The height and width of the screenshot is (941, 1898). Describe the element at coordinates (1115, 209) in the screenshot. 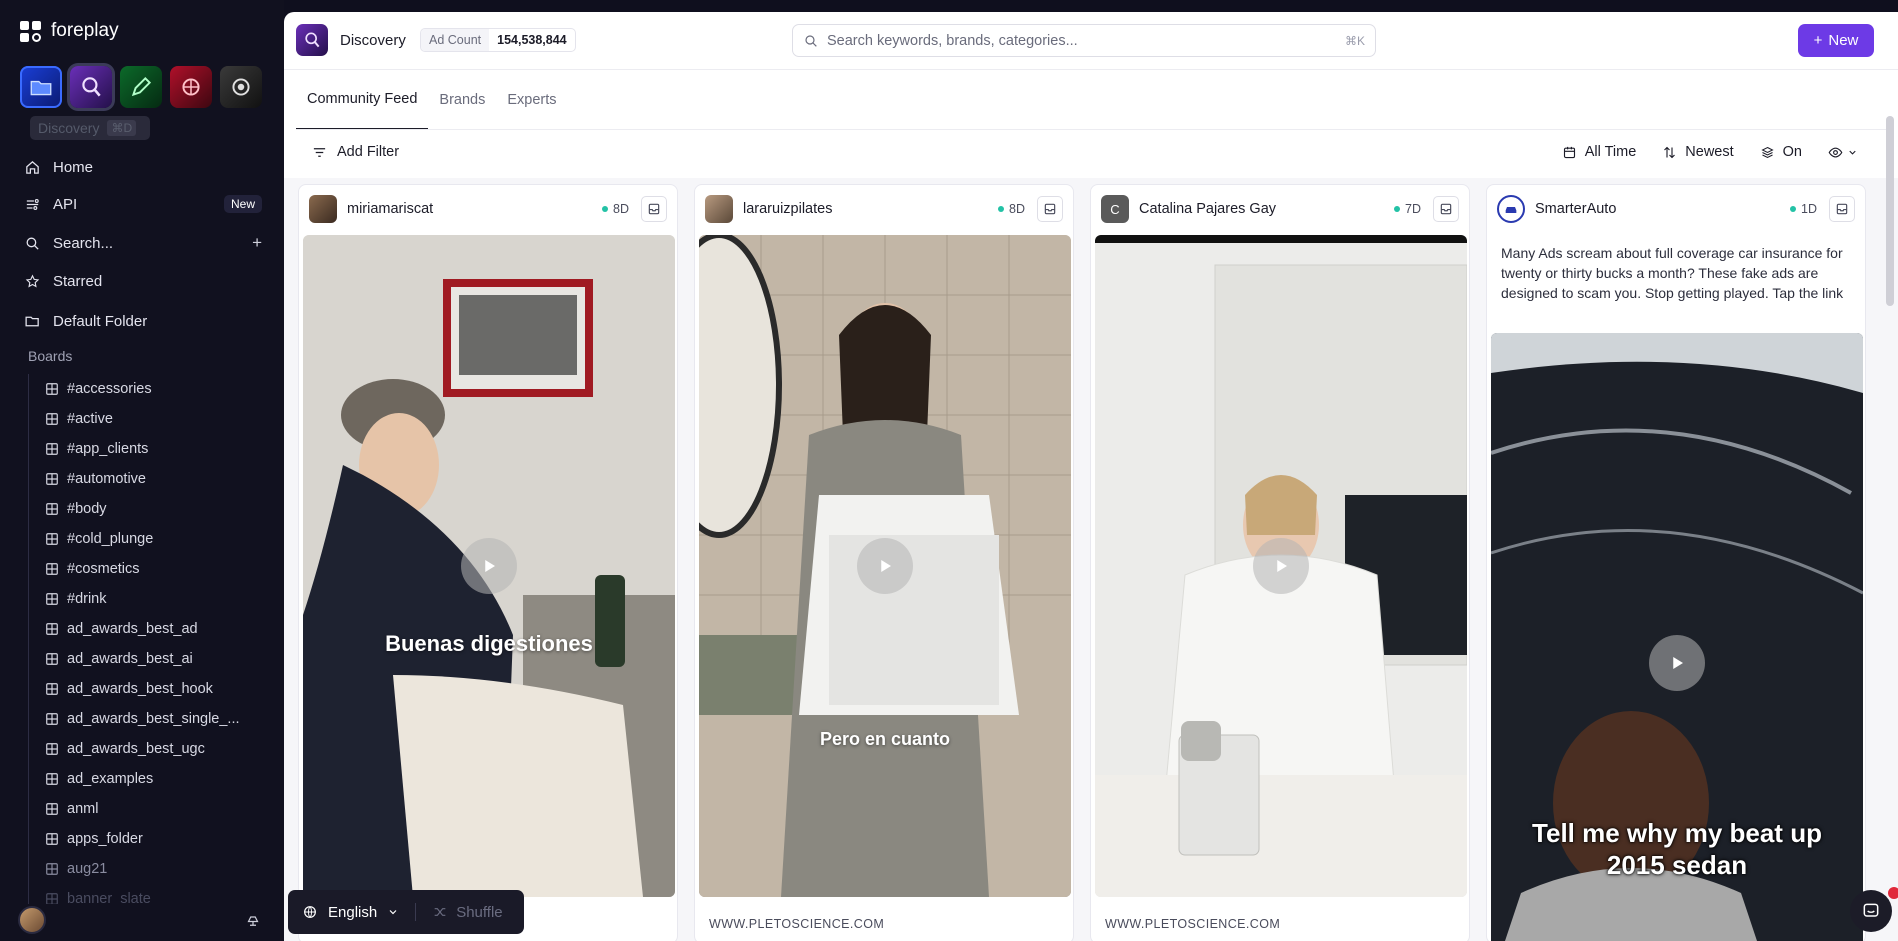

I see `brand-avatar: C` at that location.